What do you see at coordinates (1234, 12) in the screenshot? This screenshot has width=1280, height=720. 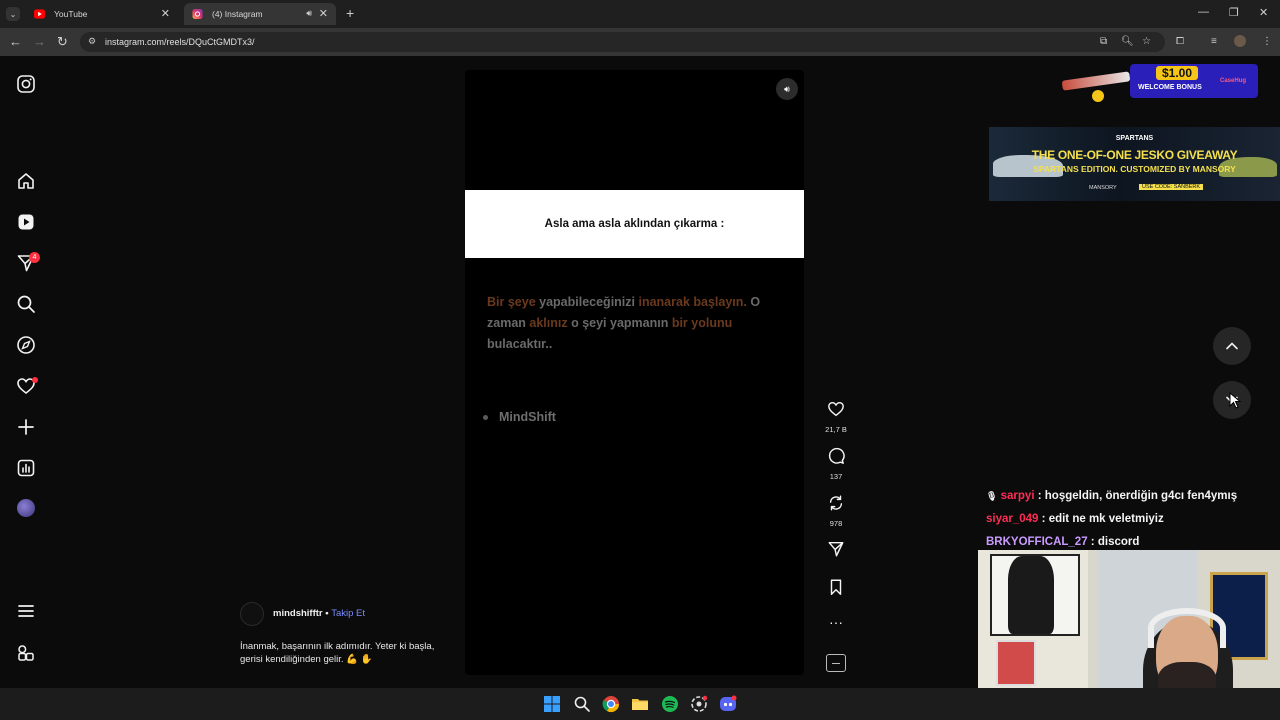 I see `restore-button: ❐` at bounding box center [1234, 12].